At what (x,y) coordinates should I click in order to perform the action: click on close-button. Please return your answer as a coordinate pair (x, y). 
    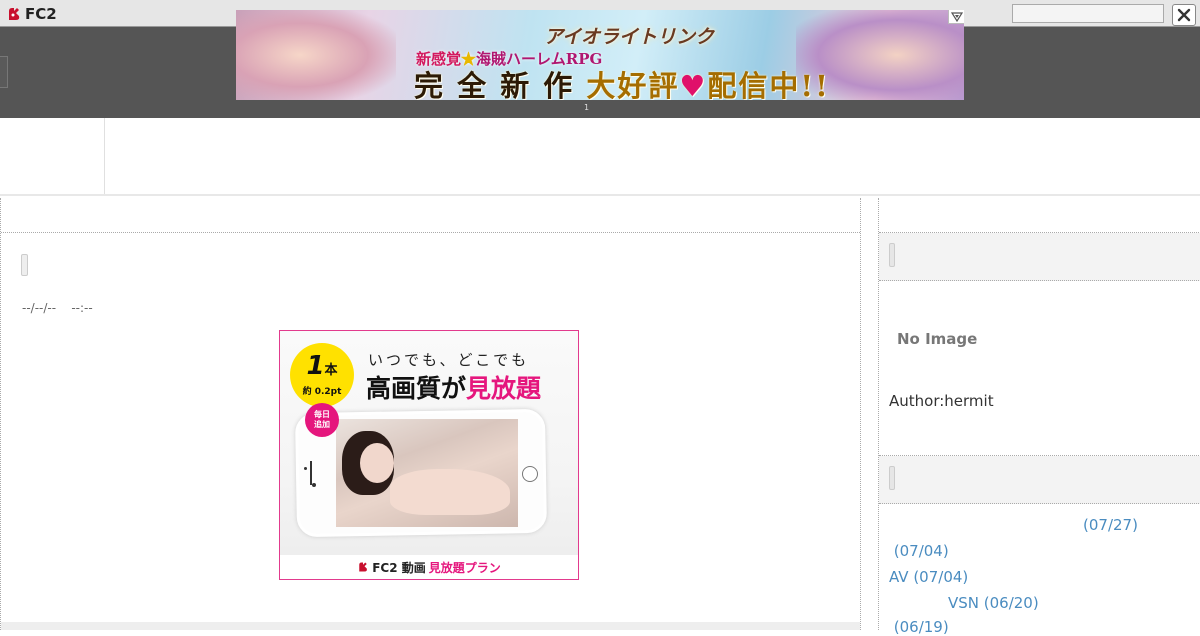
    Looking at the image, I should click on (1184, 15).